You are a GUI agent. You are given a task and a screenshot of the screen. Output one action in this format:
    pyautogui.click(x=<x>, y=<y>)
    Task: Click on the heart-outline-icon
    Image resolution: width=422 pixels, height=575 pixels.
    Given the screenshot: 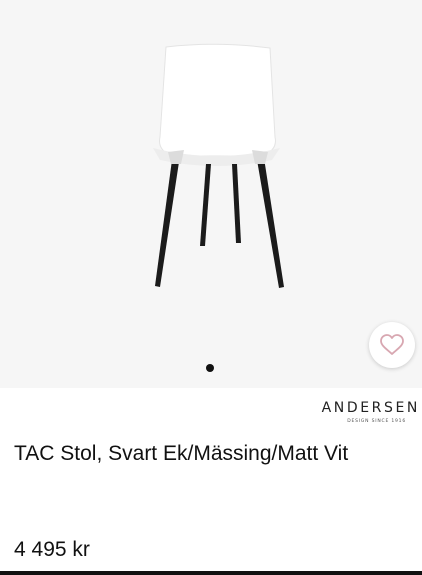 What is the action you would take?
    pyautogui.click(x=392, y=344)
    